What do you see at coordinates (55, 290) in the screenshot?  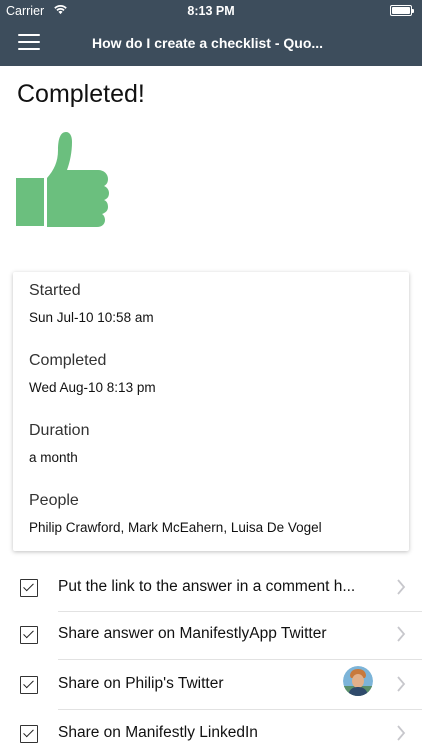 I see `started-label: Started` at bounding box center [55, 290].